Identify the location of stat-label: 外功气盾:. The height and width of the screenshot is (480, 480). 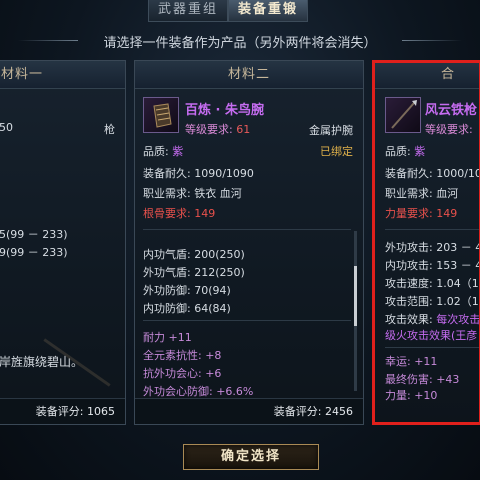
(167, 272).